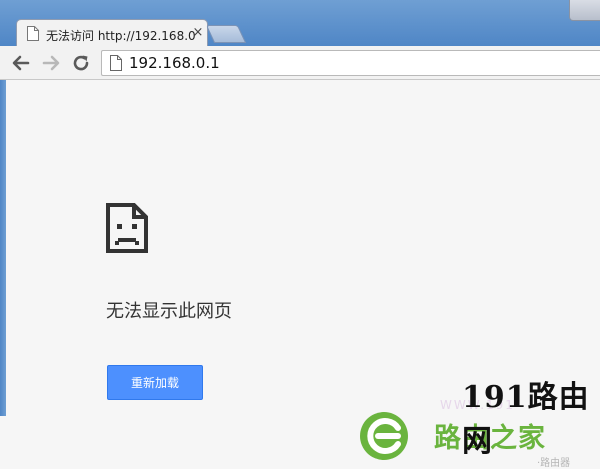  I want to click on browser-frame: 无法访问 http://192.168.0.1 ×, so click(300, 23).